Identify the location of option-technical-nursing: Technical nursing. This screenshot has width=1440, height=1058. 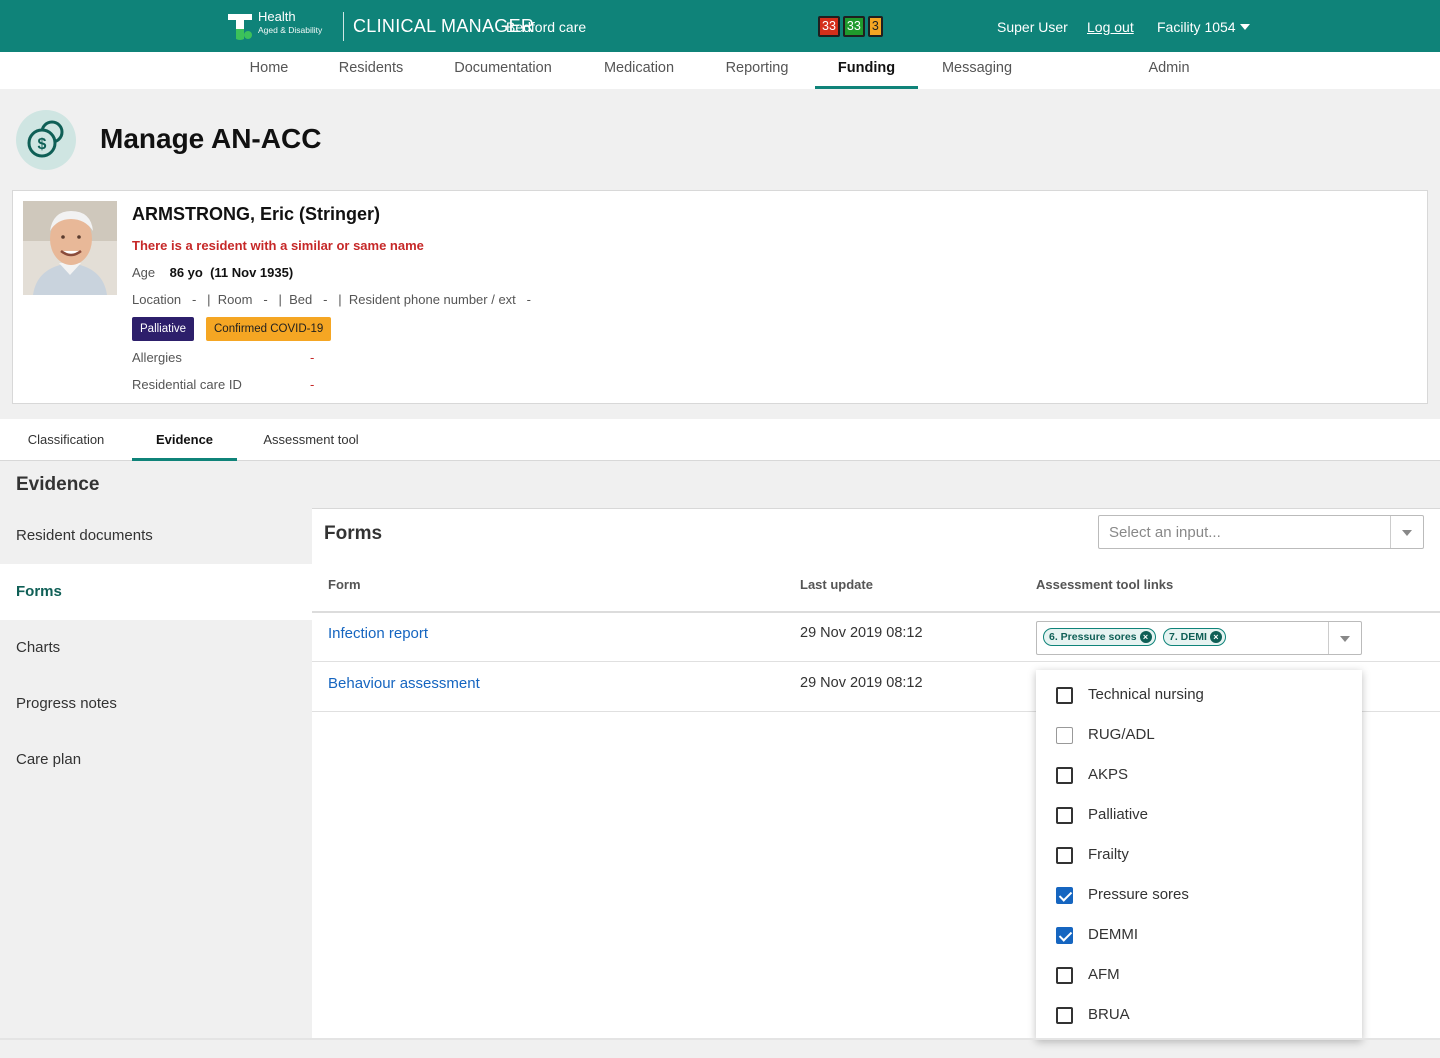
(1199, 695).